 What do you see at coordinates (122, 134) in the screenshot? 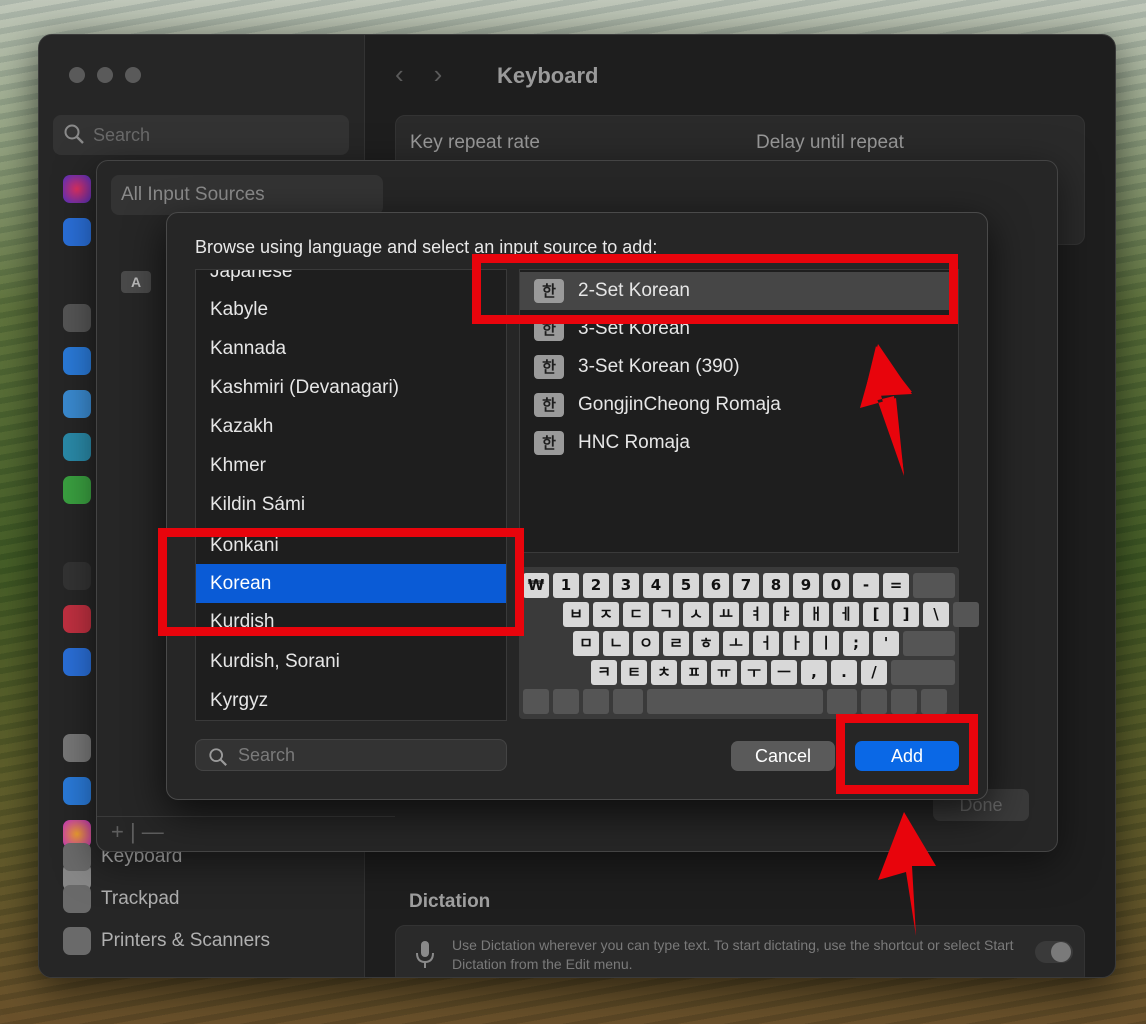
I see `sidebar-search-placeholder: Search` at bounding box center [122, 134].